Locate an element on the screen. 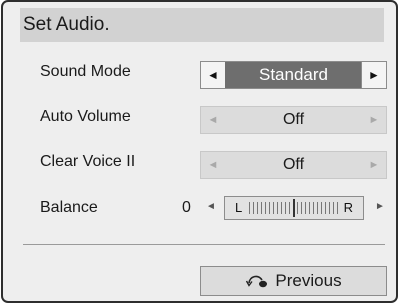 The image size is (403, 307). clear-voice-selector: ◄ Off ► is located at coordinates (293, 165).